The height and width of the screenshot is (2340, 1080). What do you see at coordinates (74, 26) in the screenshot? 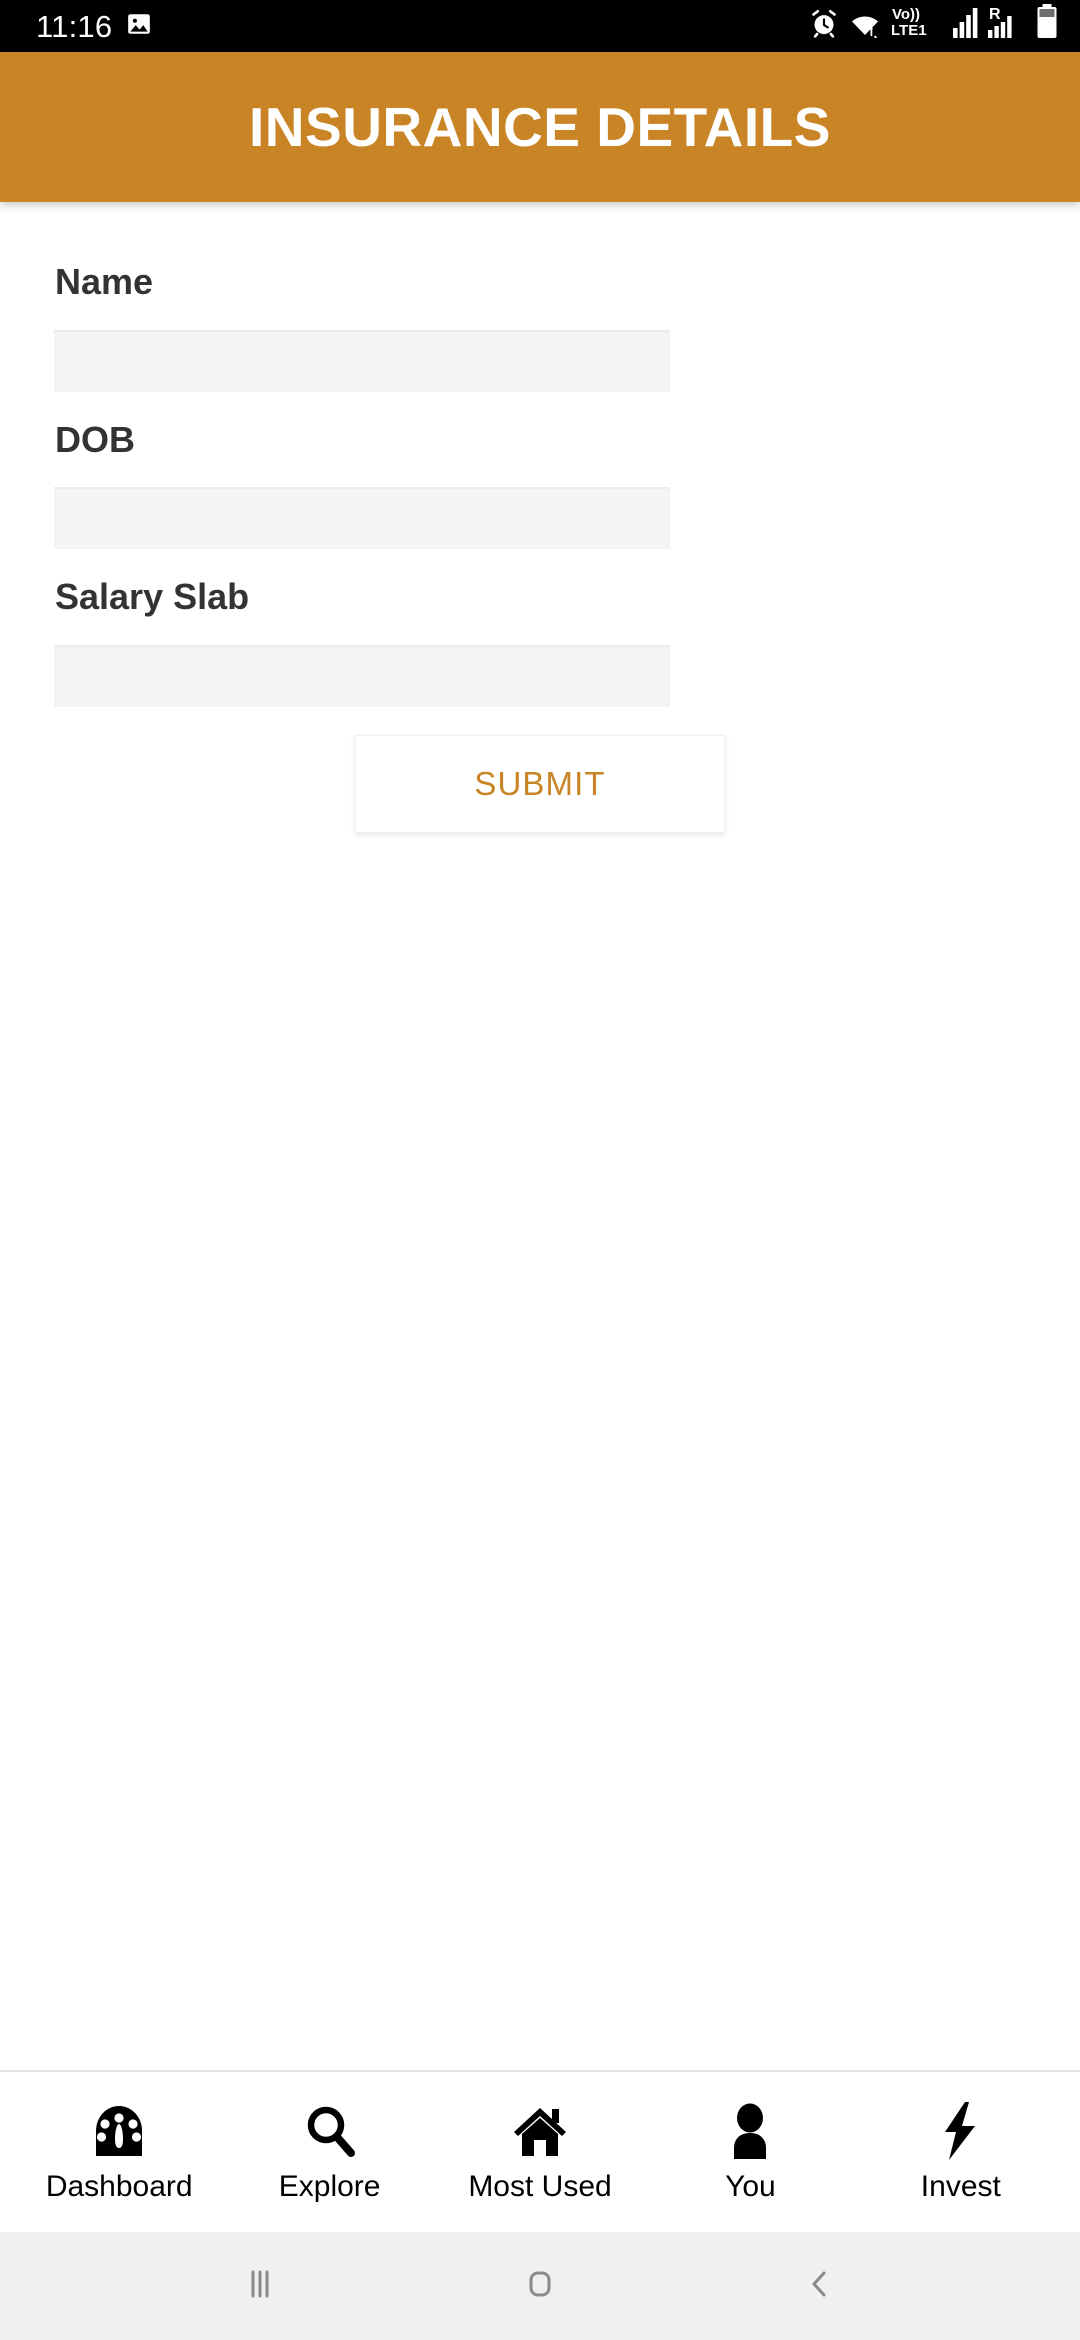
I see `status-bar-clock: 11:16` at bounding box center [74, 26].